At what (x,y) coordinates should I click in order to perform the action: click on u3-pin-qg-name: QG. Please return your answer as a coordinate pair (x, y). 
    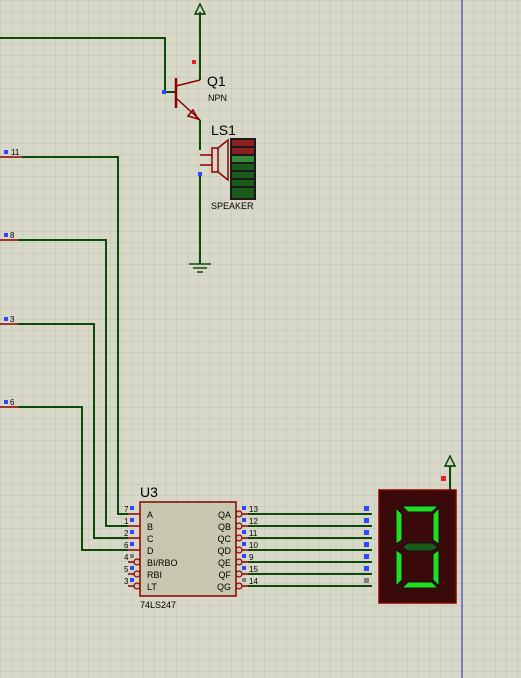
    Looking at the image, I should click on (224, 587).